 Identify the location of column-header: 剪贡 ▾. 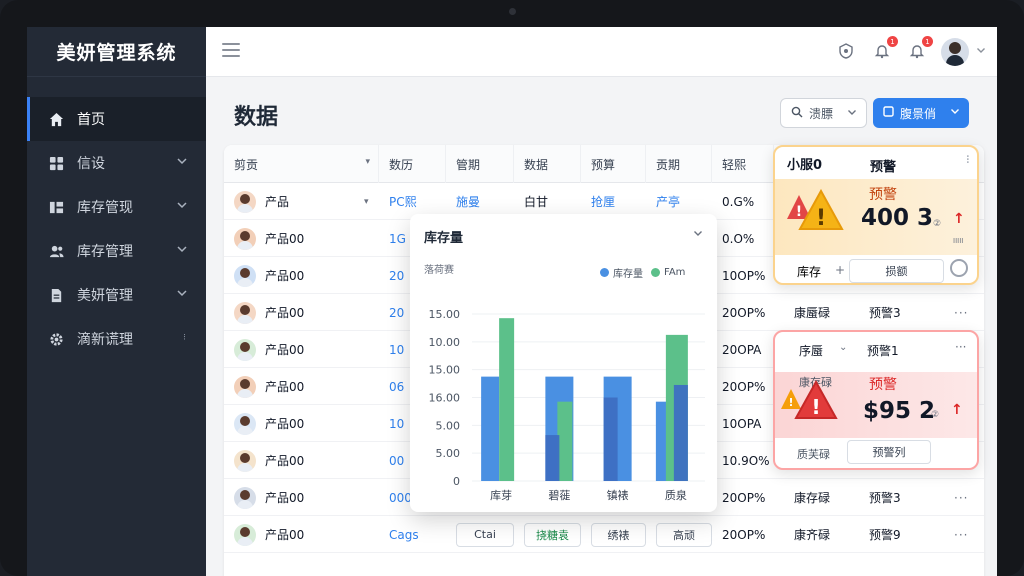
(301, 164).